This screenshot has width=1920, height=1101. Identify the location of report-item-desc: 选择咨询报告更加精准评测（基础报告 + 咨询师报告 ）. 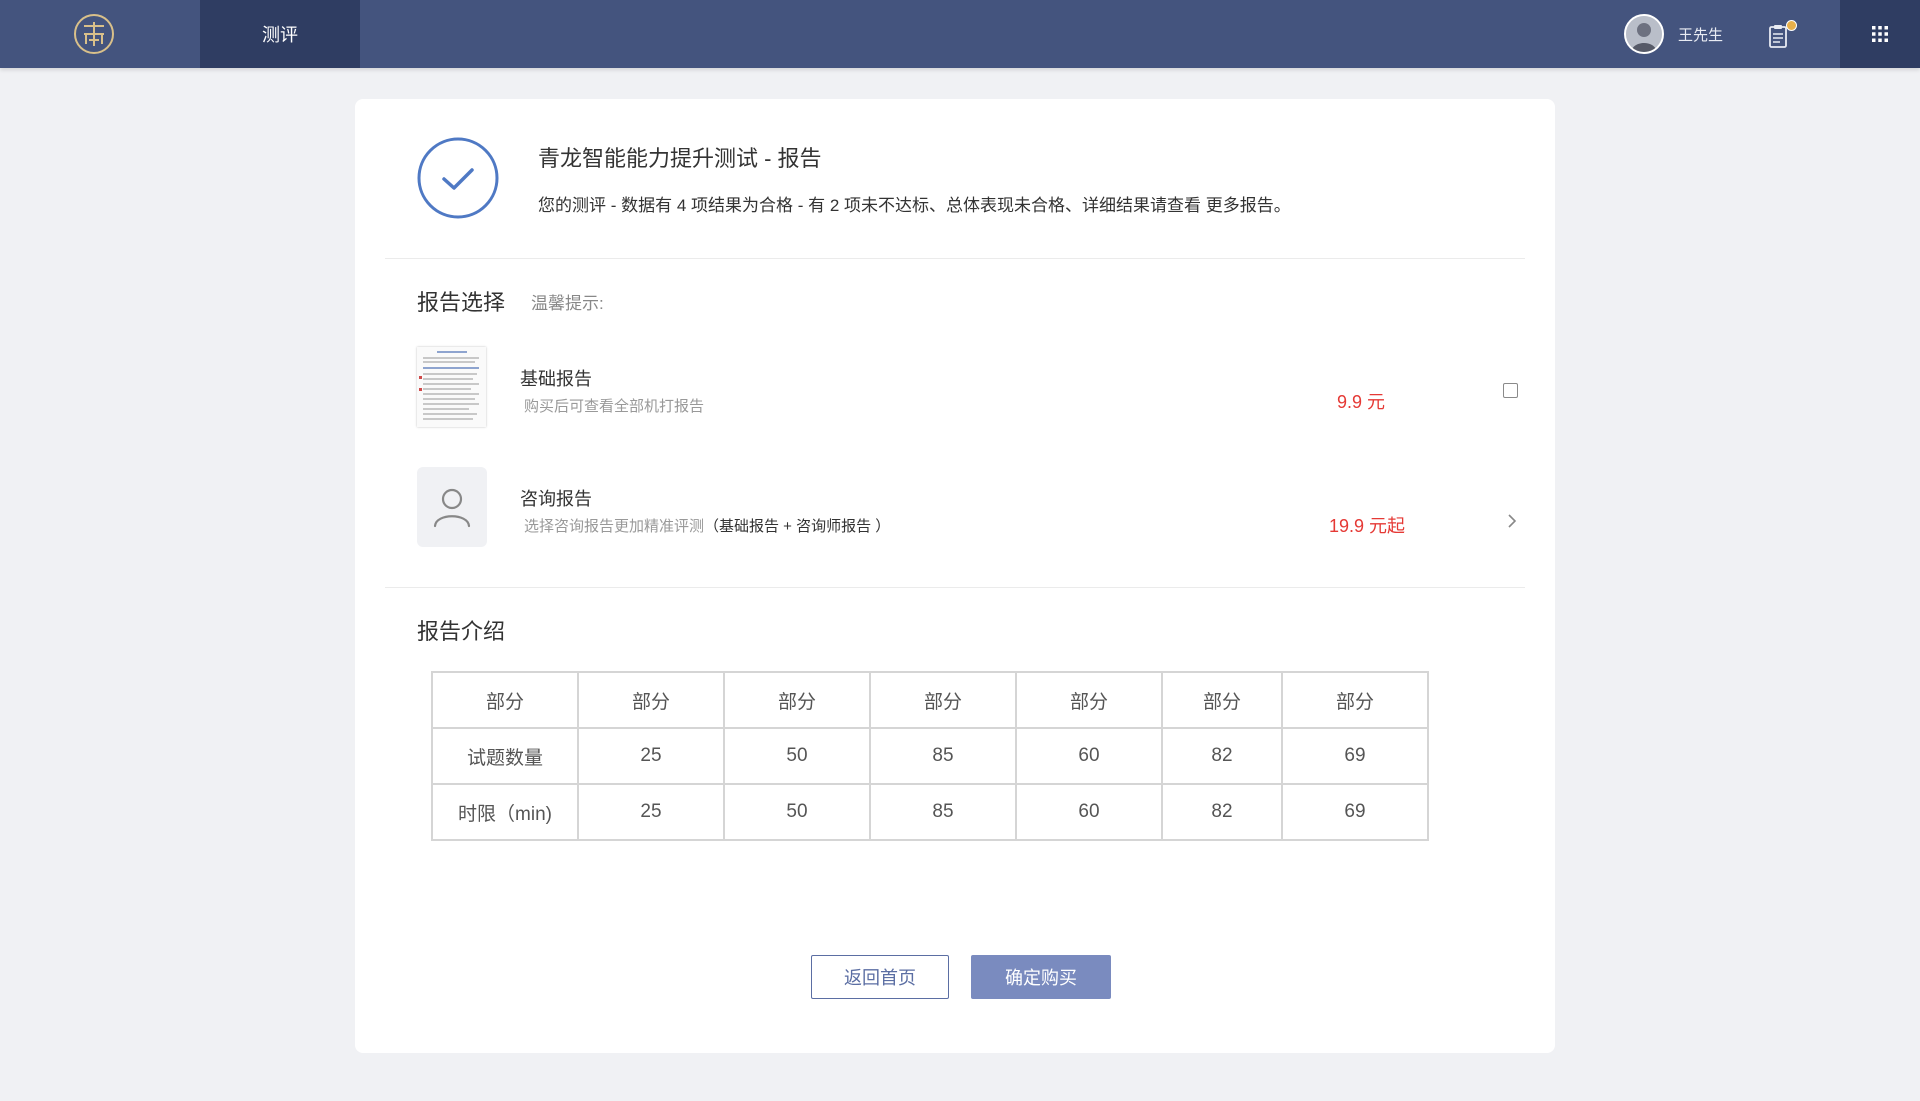
(707, 525).